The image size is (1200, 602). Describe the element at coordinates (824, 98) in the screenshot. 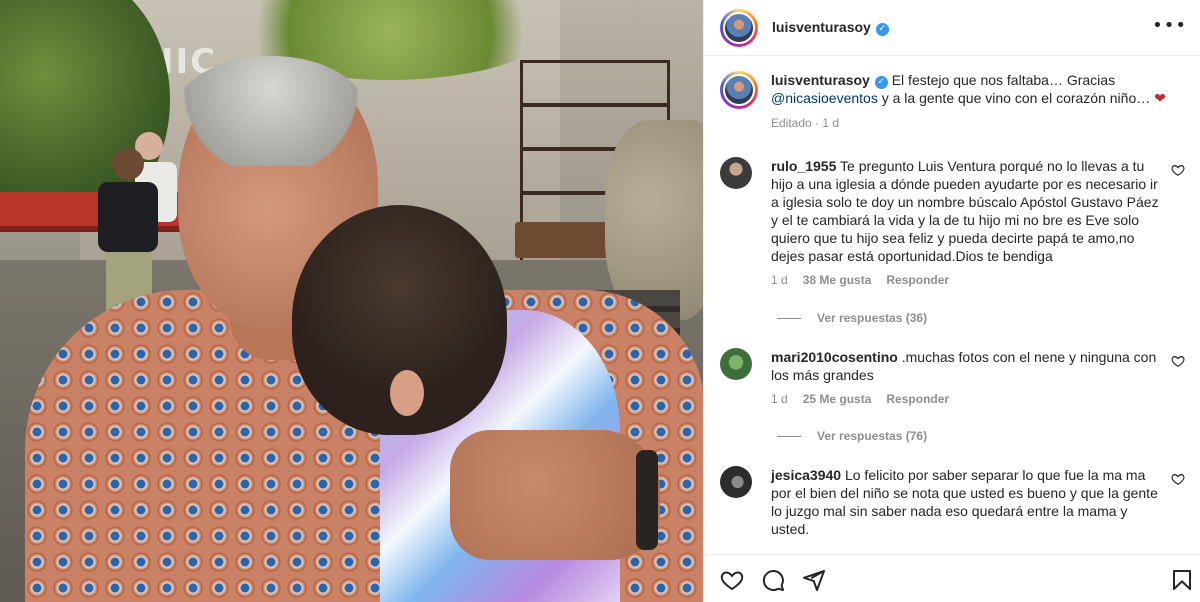

I see `caption-mention-link: @nicasioeventos` at that location.